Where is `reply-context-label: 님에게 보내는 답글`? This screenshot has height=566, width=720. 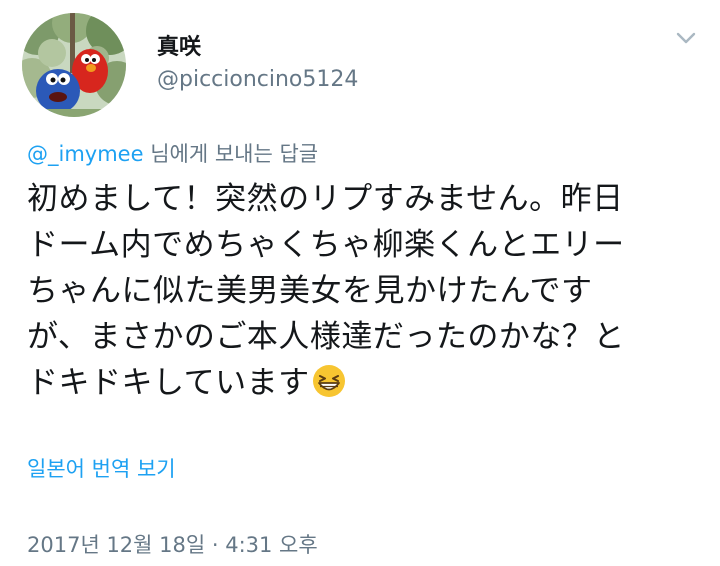
reply-context-label: 님에게 보내는 답글 is located at coordinates (231, 154).